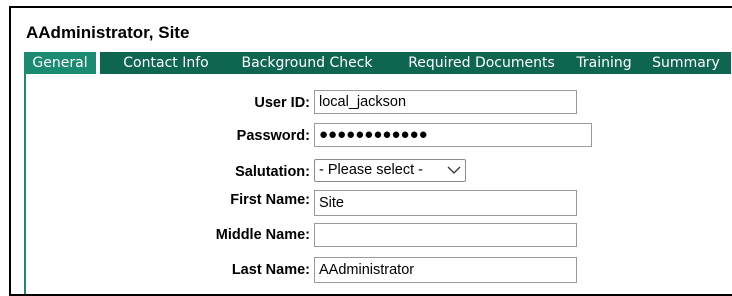  I want to click on salutation-label: Salutation:, so click(272, 172).